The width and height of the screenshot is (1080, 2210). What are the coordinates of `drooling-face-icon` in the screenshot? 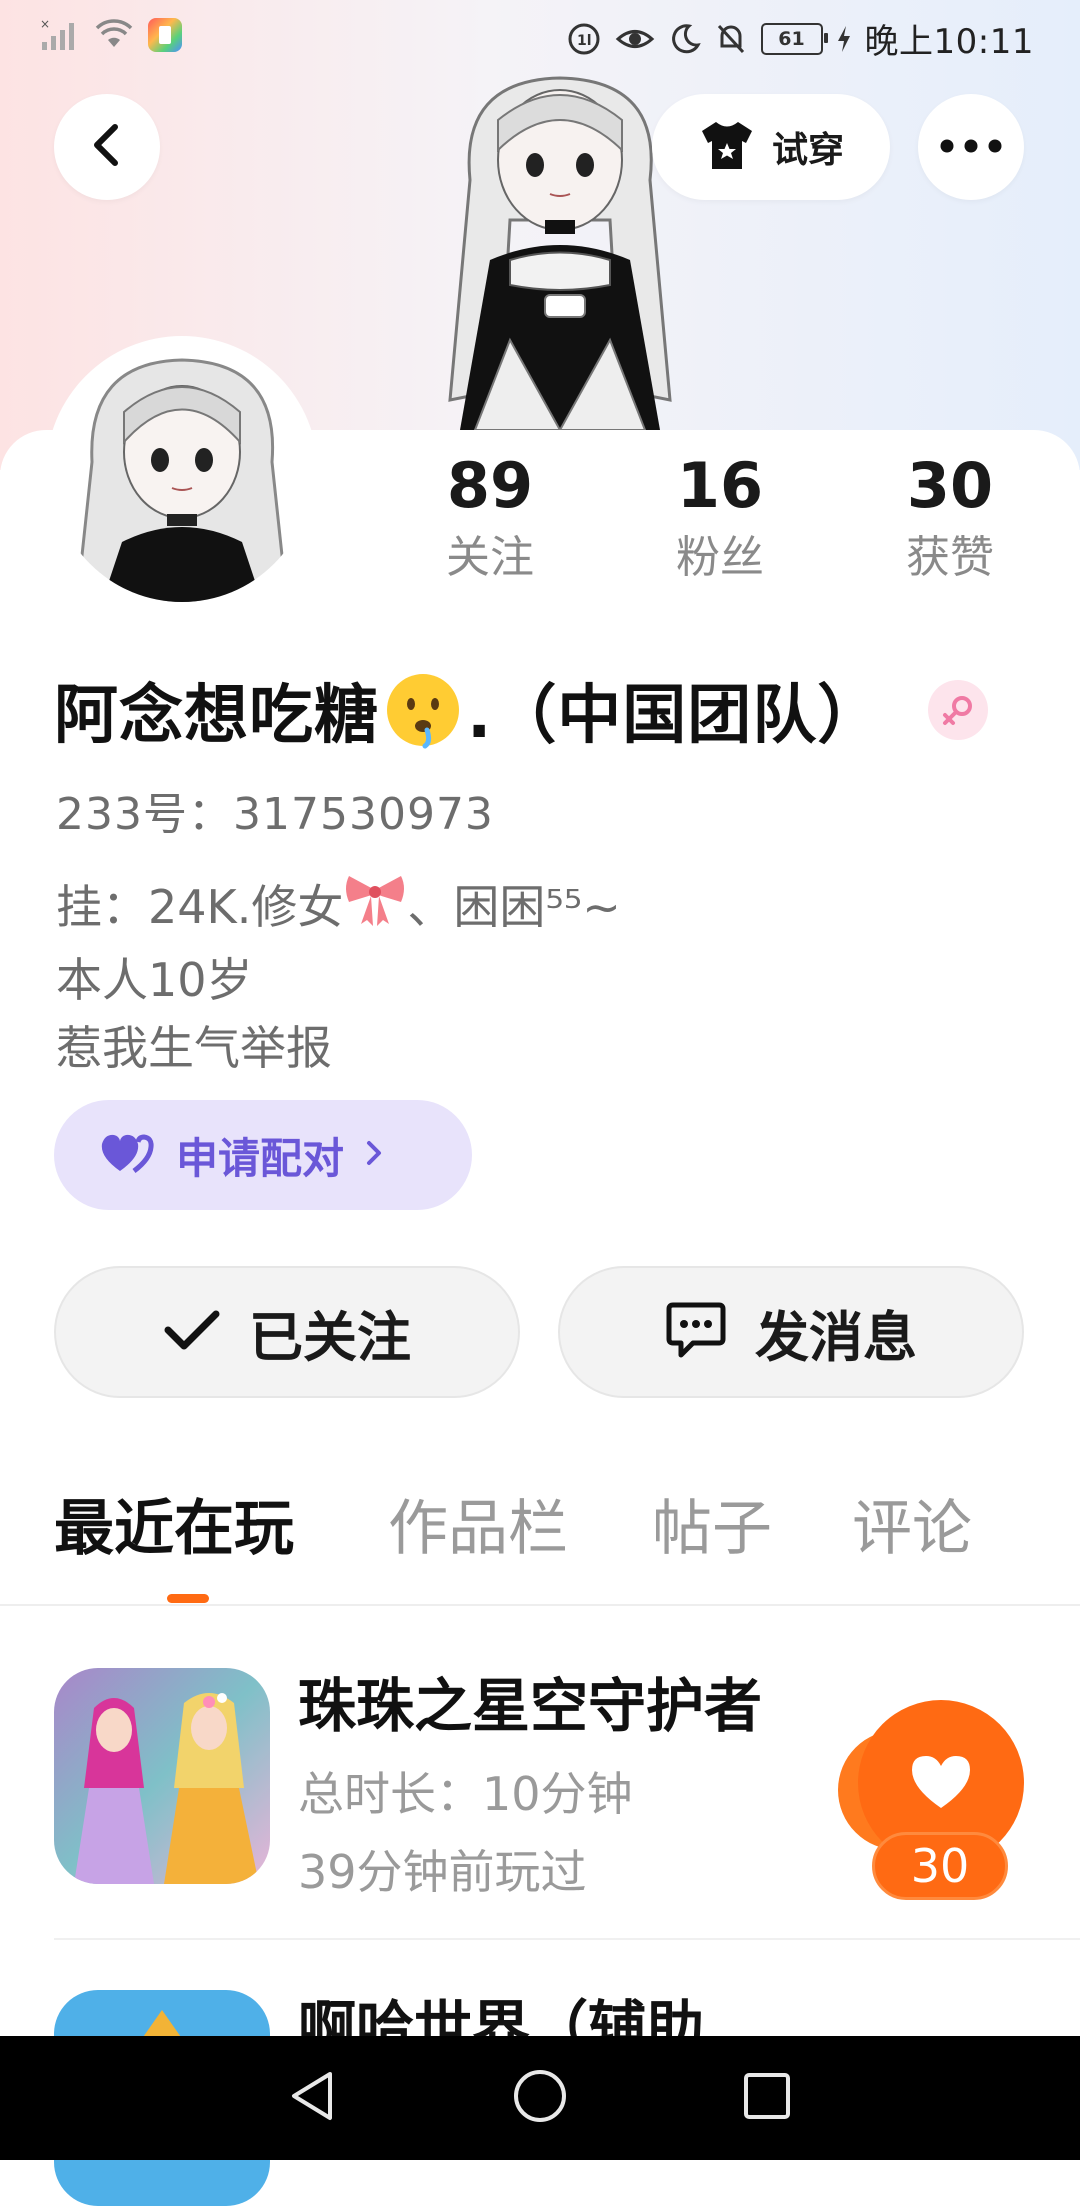 It's located at (423, 710).